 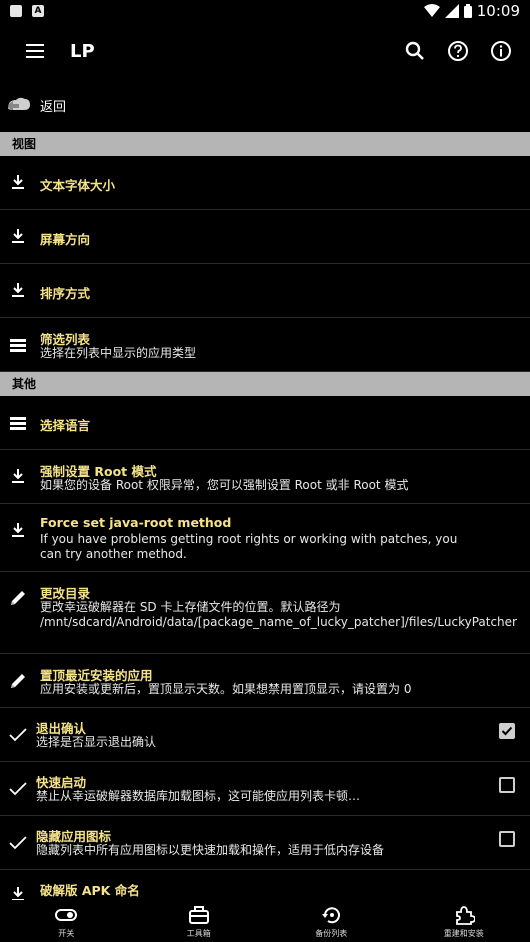 I want to click on nav-toolbox: 工具箱, so click(x=199, y=921).